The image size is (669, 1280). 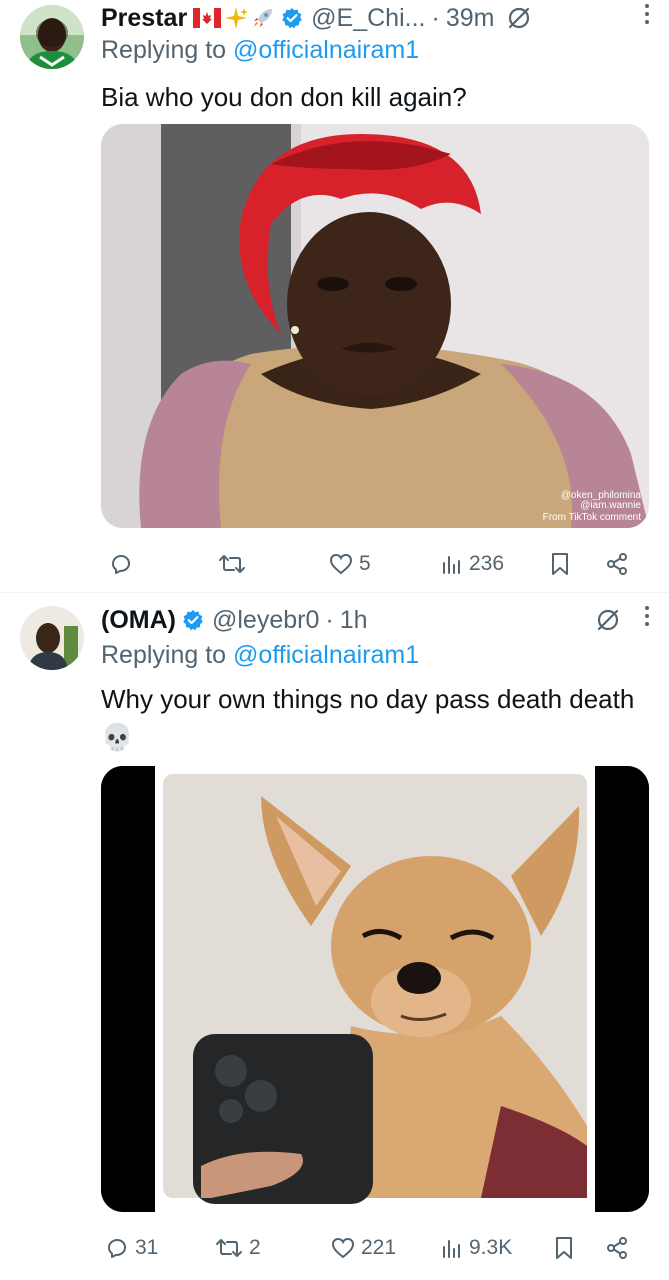 What do you see at coordinates (375, 564) in the screenshot?
I see `tweet-actions: 5 236` at bounding box center [375, 564].